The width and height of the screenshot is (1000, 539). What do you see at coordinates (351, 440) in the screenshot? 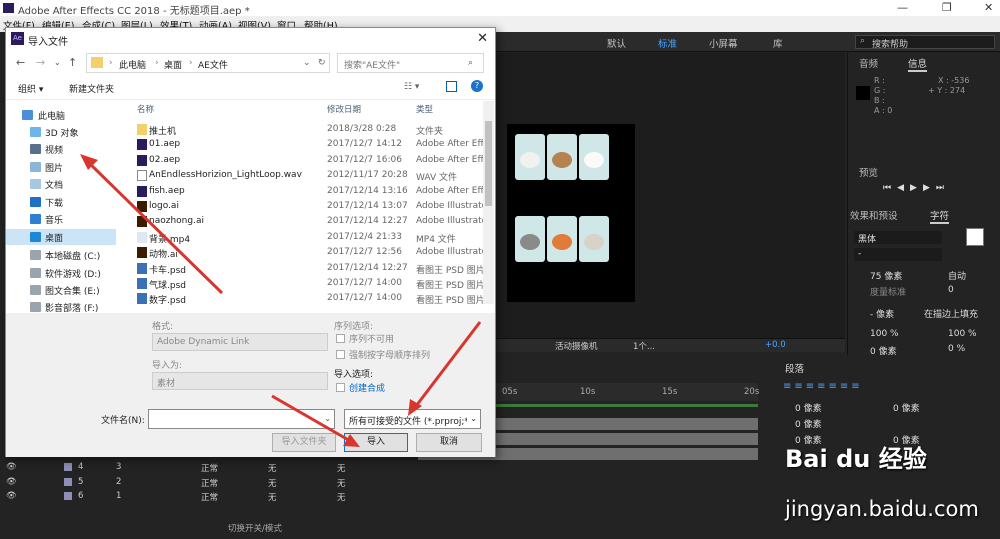
I see `arrow-head` at bounding box center [351, 440].